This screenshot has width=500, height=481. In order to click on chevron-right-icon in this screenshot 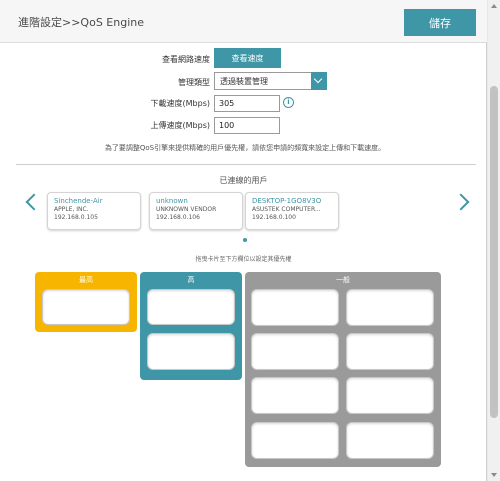, I will do `click(461, 202)`.